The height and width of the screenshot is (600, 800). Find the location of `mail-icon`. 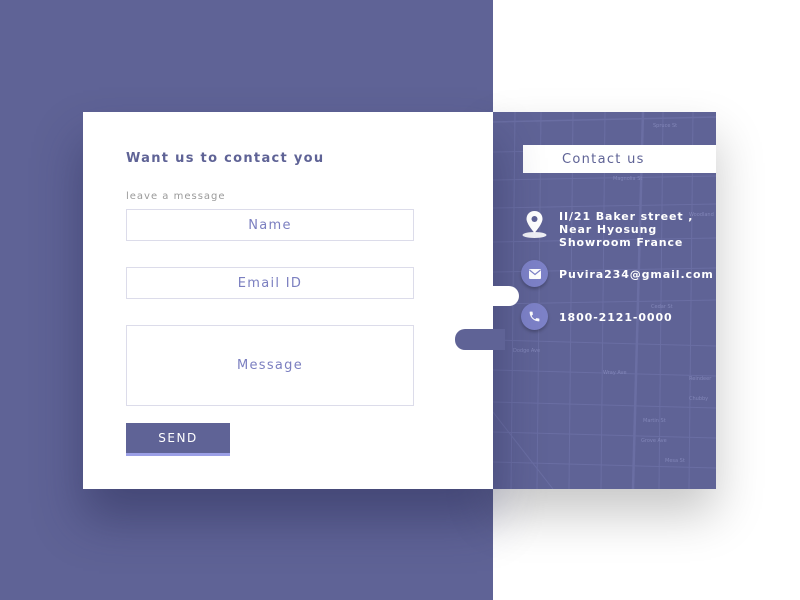

mail-icon is located at coordinates (534, 273).